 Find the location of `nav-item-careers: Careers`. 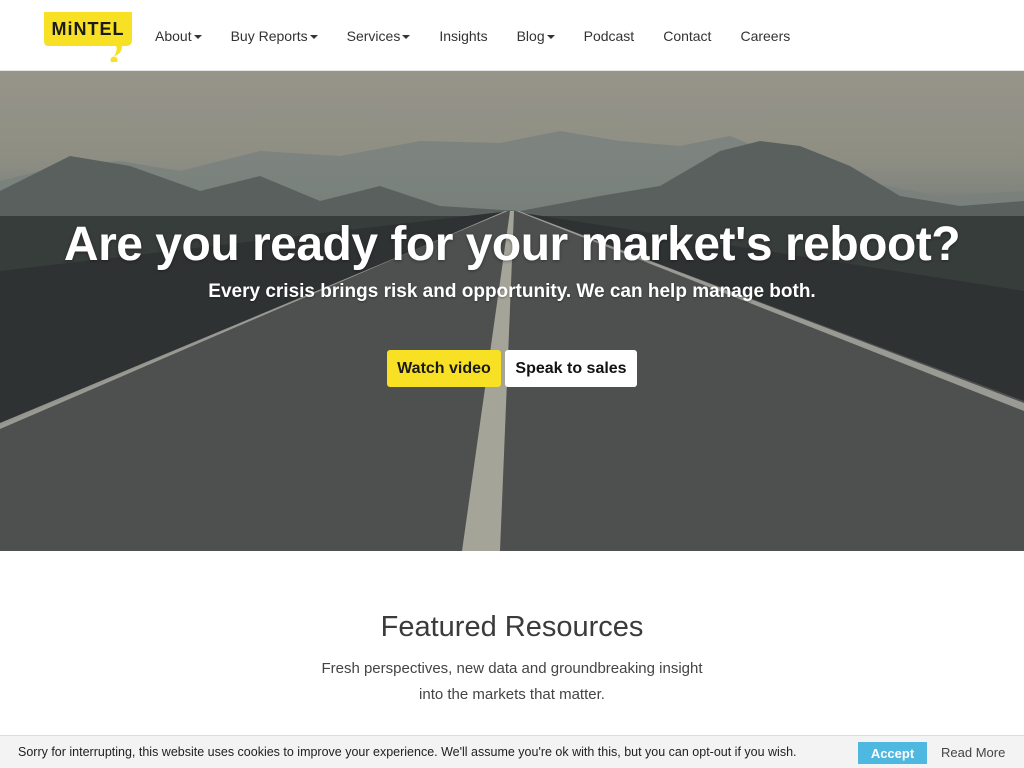

nav-item-careers: Careers is located at coordinates (765, 36).